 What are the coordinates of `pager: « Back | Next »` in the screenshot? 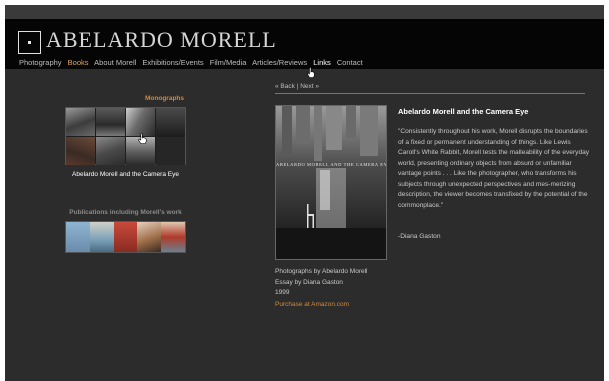 It's located at (297, 86).